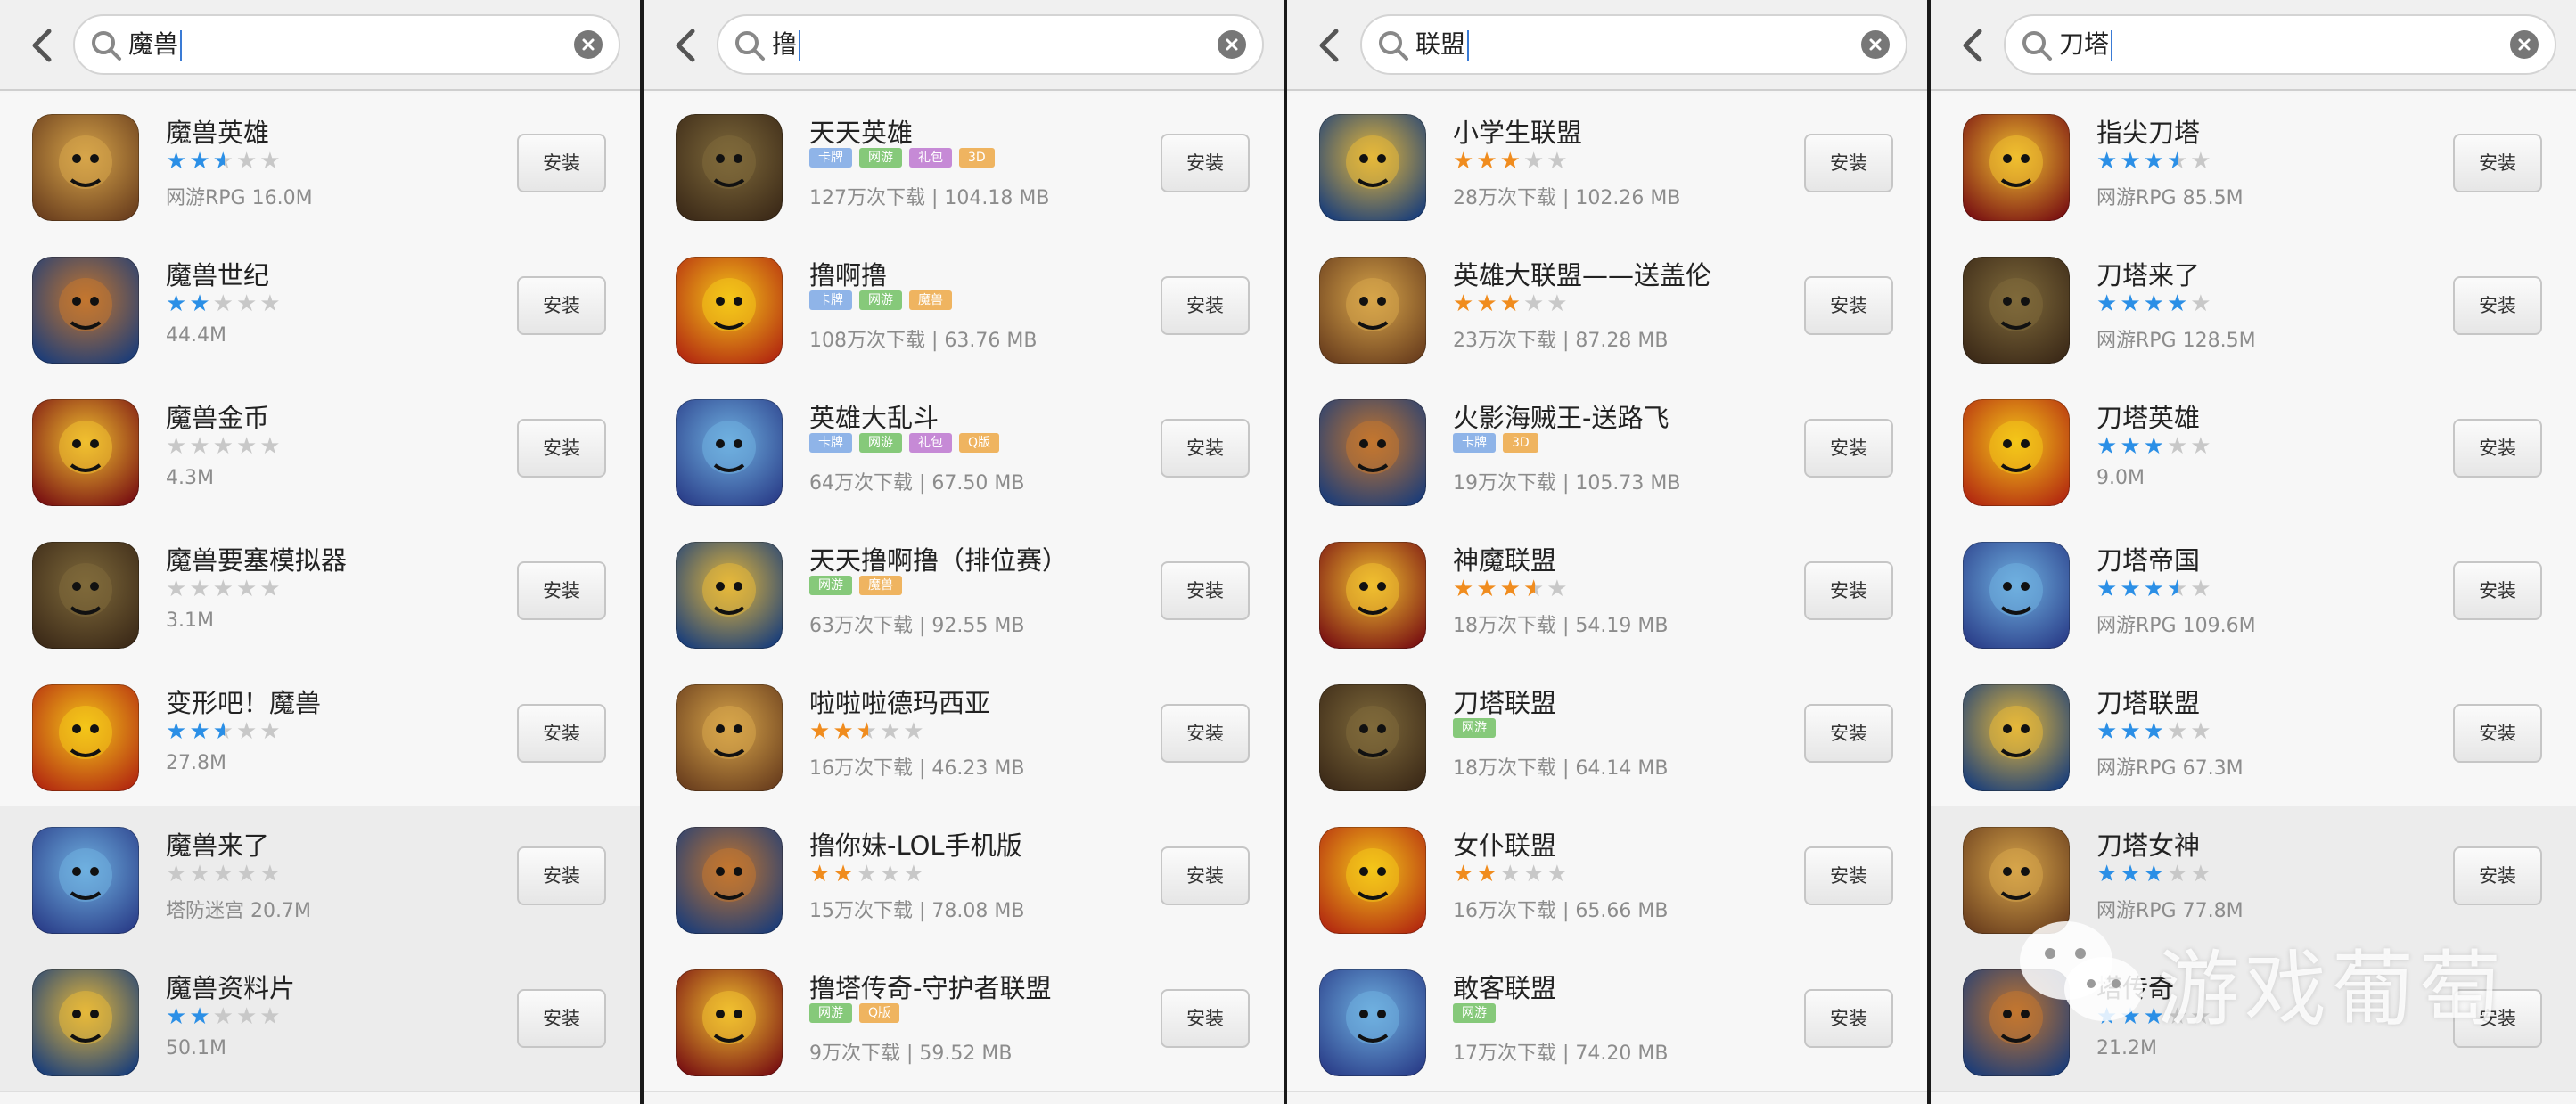 Image resolution: width=2576 pixels, height=1104 pixels. What do you see at coordinates (1607, 735) in the screenshot?
I see `app-list-item: 刀塔联盟 网游 18万次下载 | 64.14 MB 安装` at bounding box center [1607, 735].